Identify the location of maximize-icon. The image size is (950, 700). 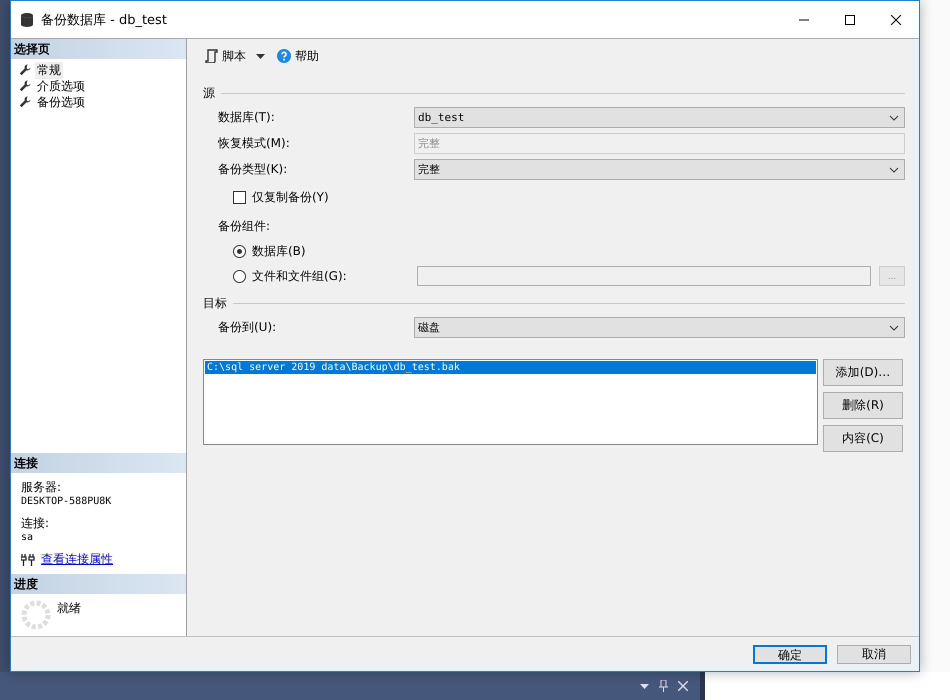
(850, 19).